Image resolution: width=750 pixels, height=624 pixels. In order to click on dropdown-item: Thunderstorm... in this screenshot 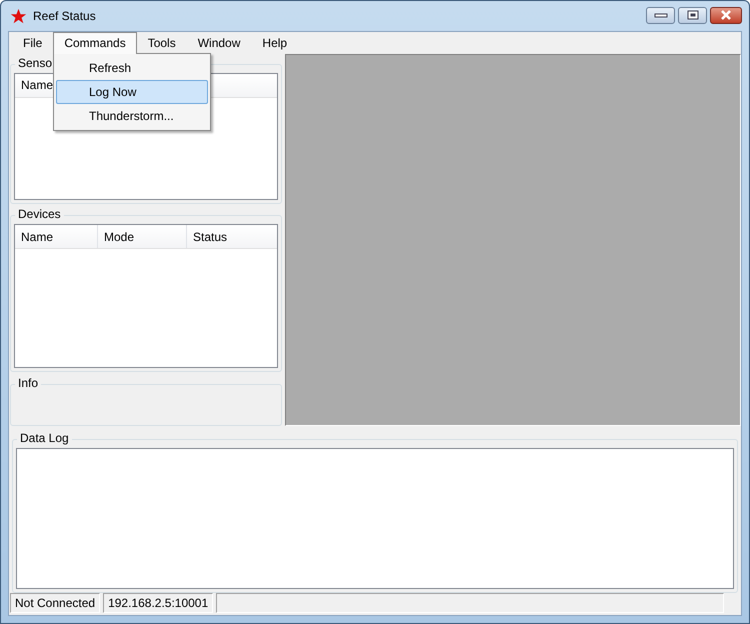, I will do `click(132, 116)`.